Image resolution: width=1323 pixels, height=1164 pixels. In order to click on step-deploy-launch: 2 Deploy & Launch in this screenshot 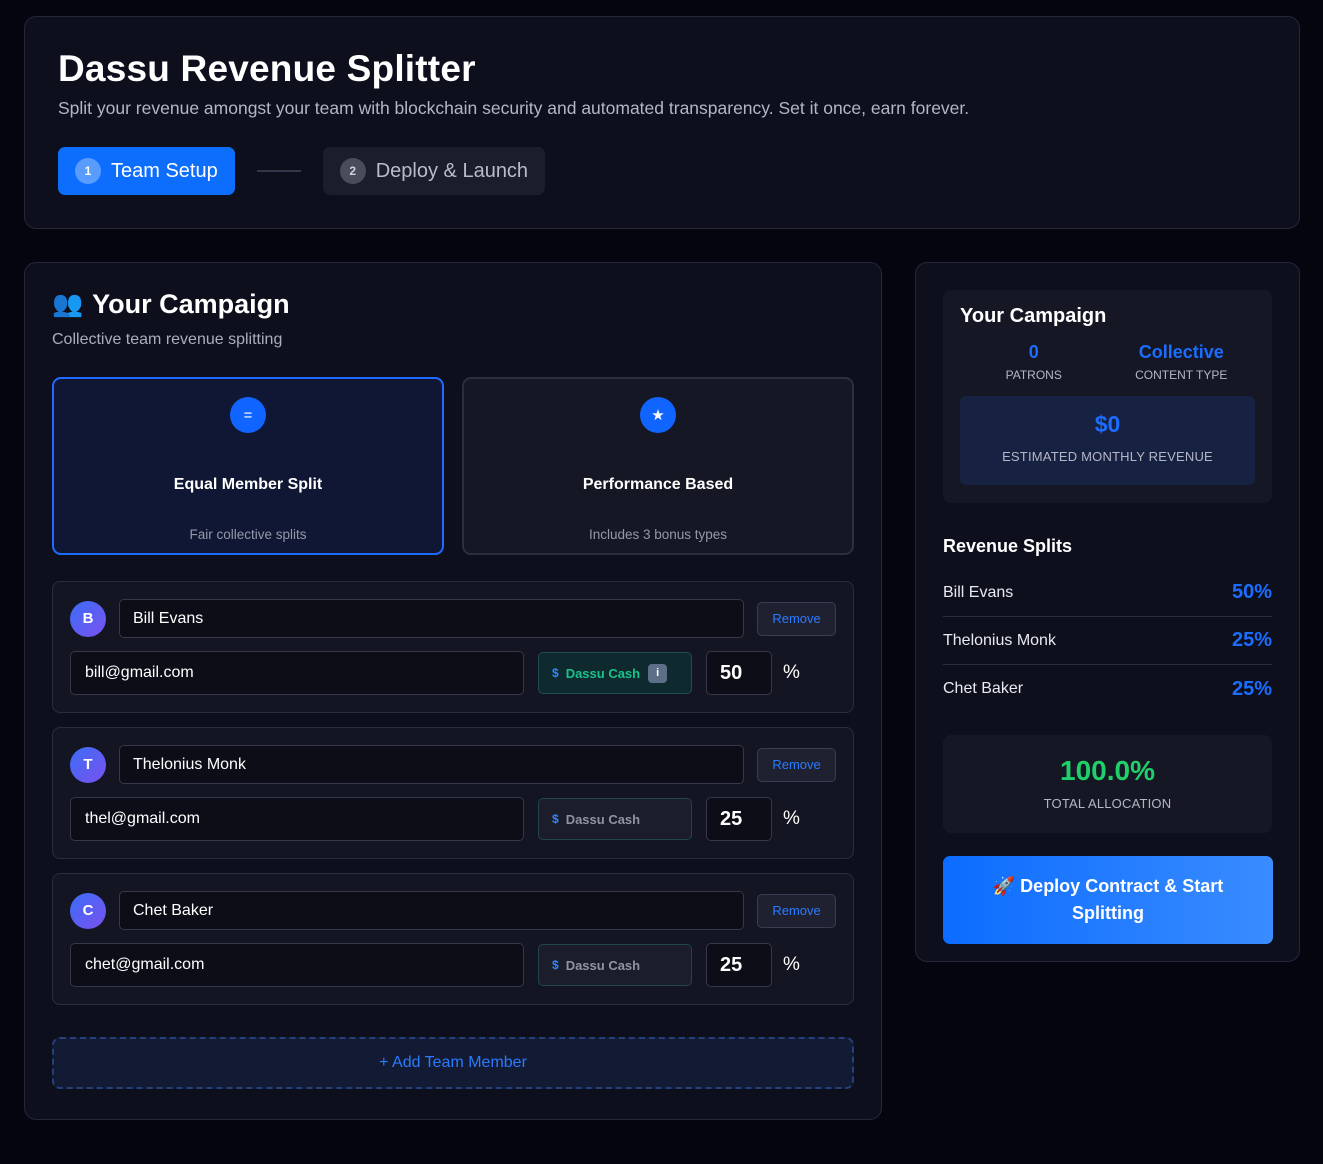, I will do `click(434, 171)`.